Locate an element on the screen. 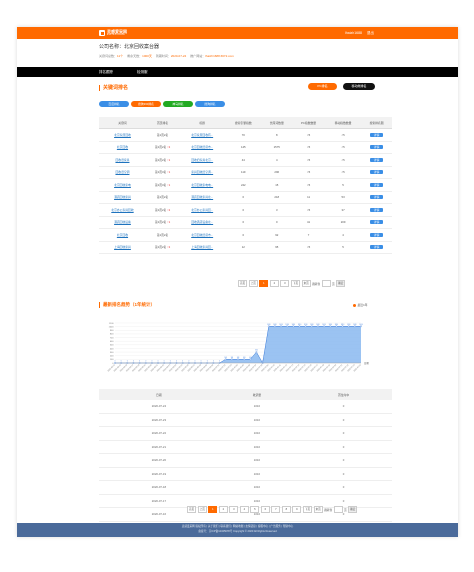  engine-tab-sogou: 搜狗排名 is located at coordinates (210, 104).